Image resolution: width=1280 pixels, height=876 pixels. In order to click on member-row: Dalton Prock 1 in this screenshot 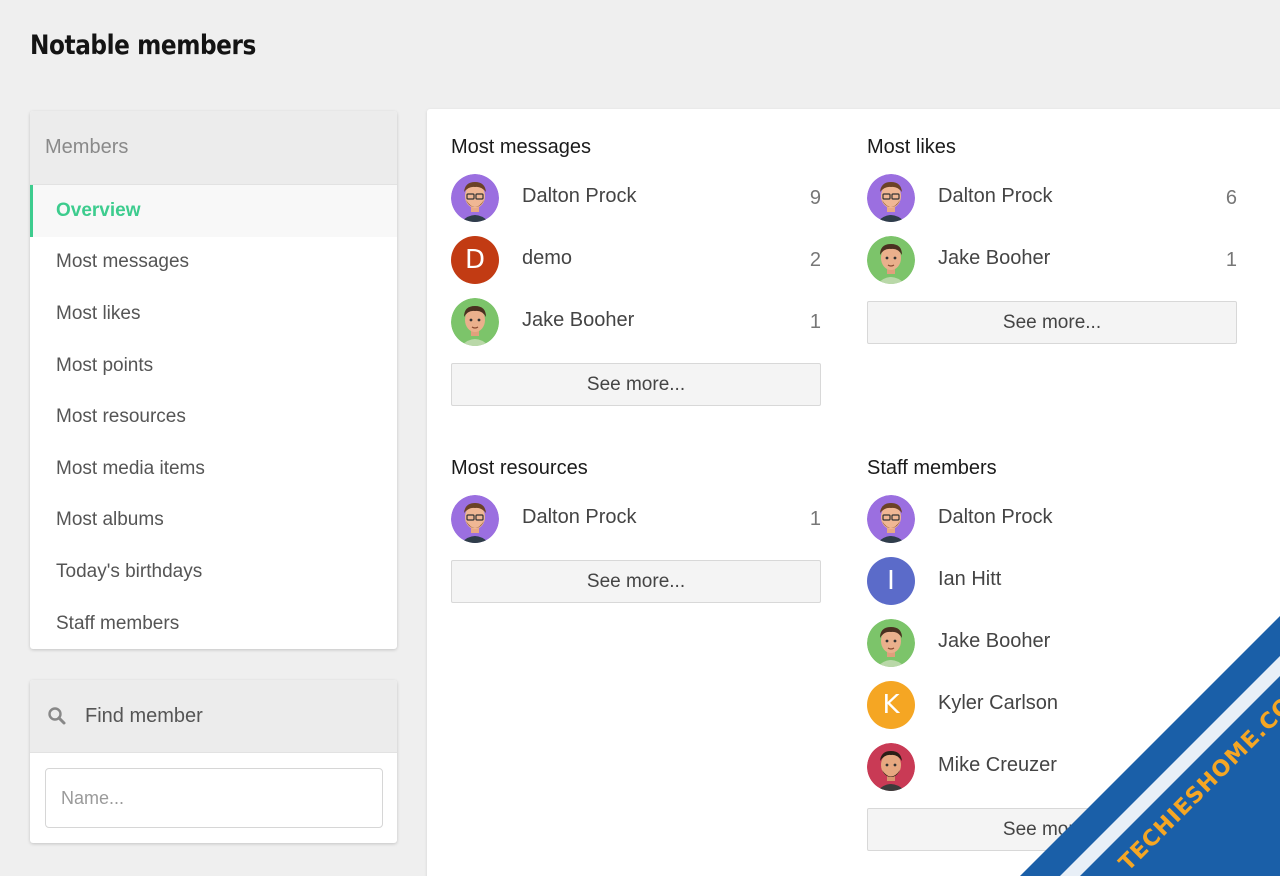, I will do `click(636, 519)`.